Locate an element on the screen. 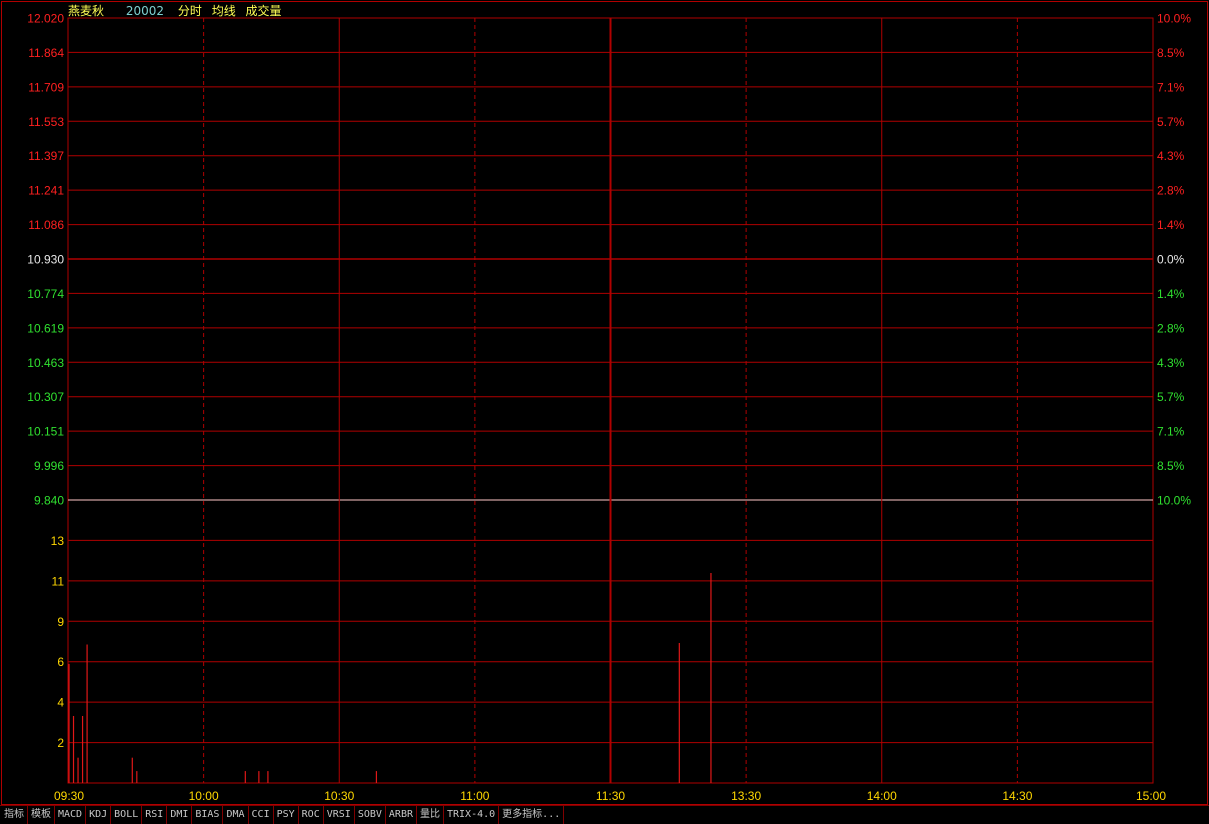 The height and width of the screenshot is (824, 1209). indicator-tab: ARBR is located at coordinates (401, 815).